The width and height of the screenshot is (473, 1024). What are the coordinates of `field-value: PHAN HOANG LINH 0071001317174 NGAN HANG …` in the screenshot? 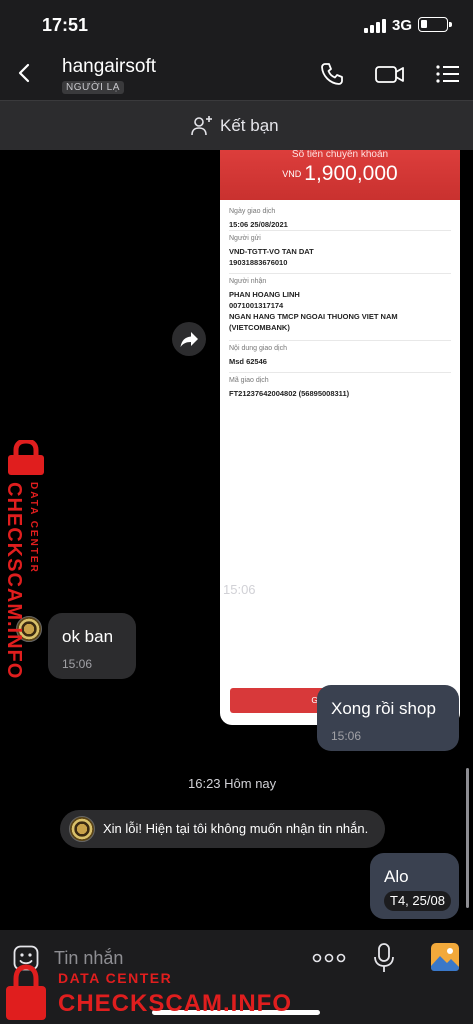 It's located at (313, 311).